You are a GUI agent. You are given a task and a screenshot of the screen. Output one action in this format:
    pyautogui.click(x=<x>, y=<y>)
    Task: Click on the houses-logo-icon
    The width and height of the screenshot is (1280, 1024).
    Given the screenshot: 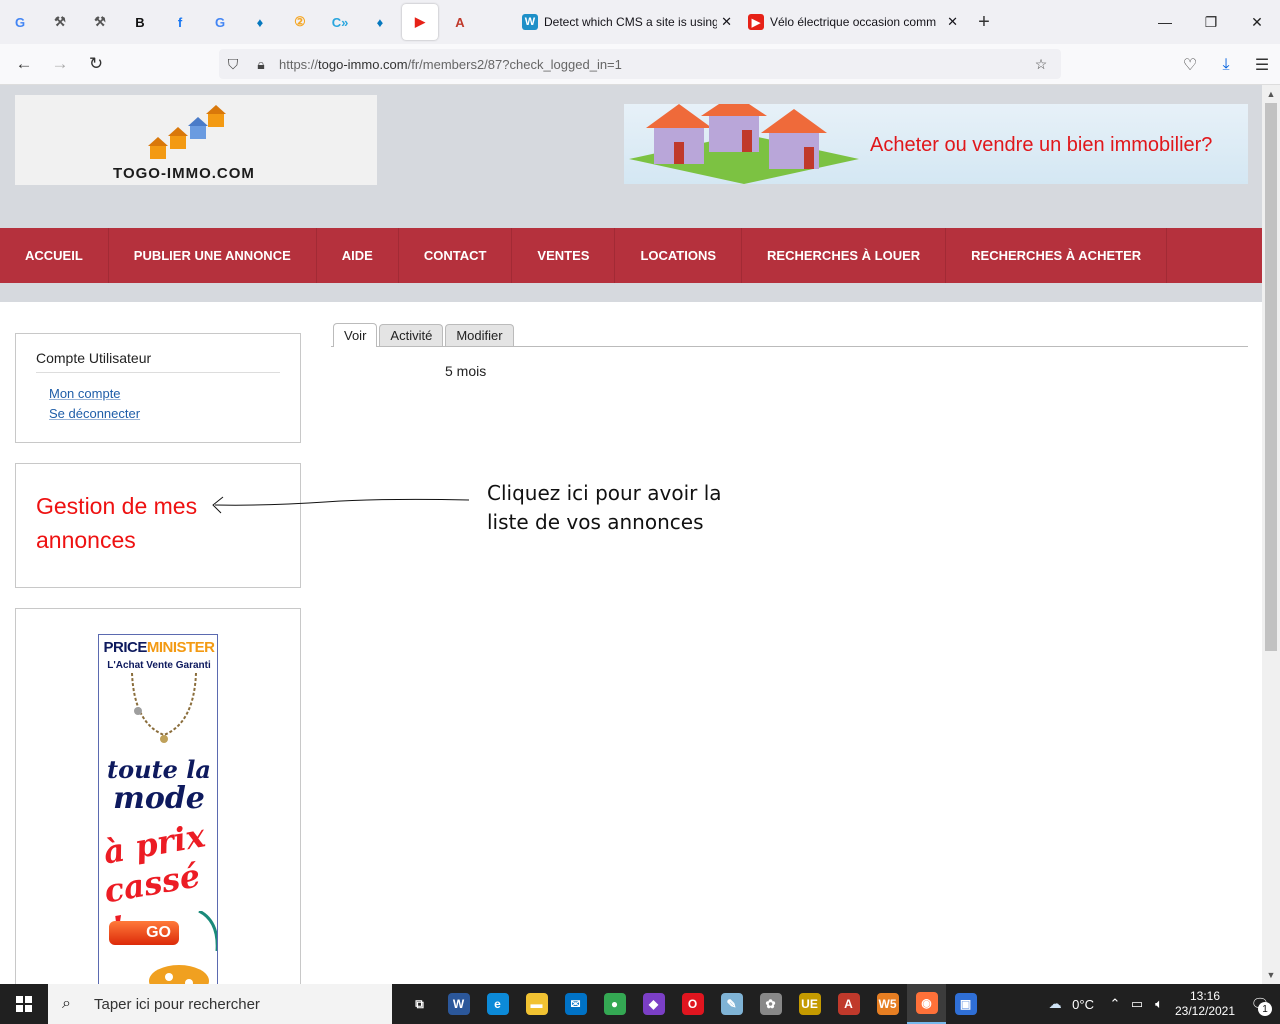 What is the action you would take?
    pyautogui.click(x=187, y=132)
    